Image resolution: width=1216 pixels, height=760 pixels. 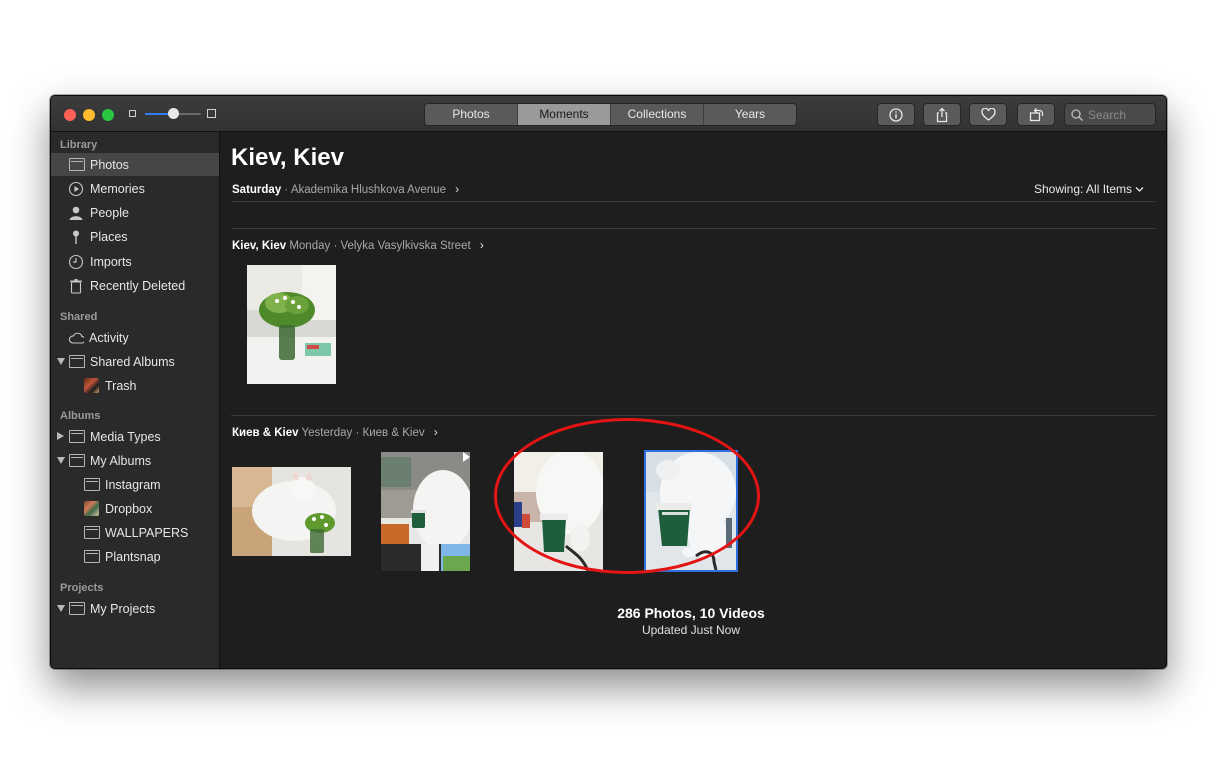 I want to click on sidebar-item-media-types: Media Types, so click(x=135, y=436).